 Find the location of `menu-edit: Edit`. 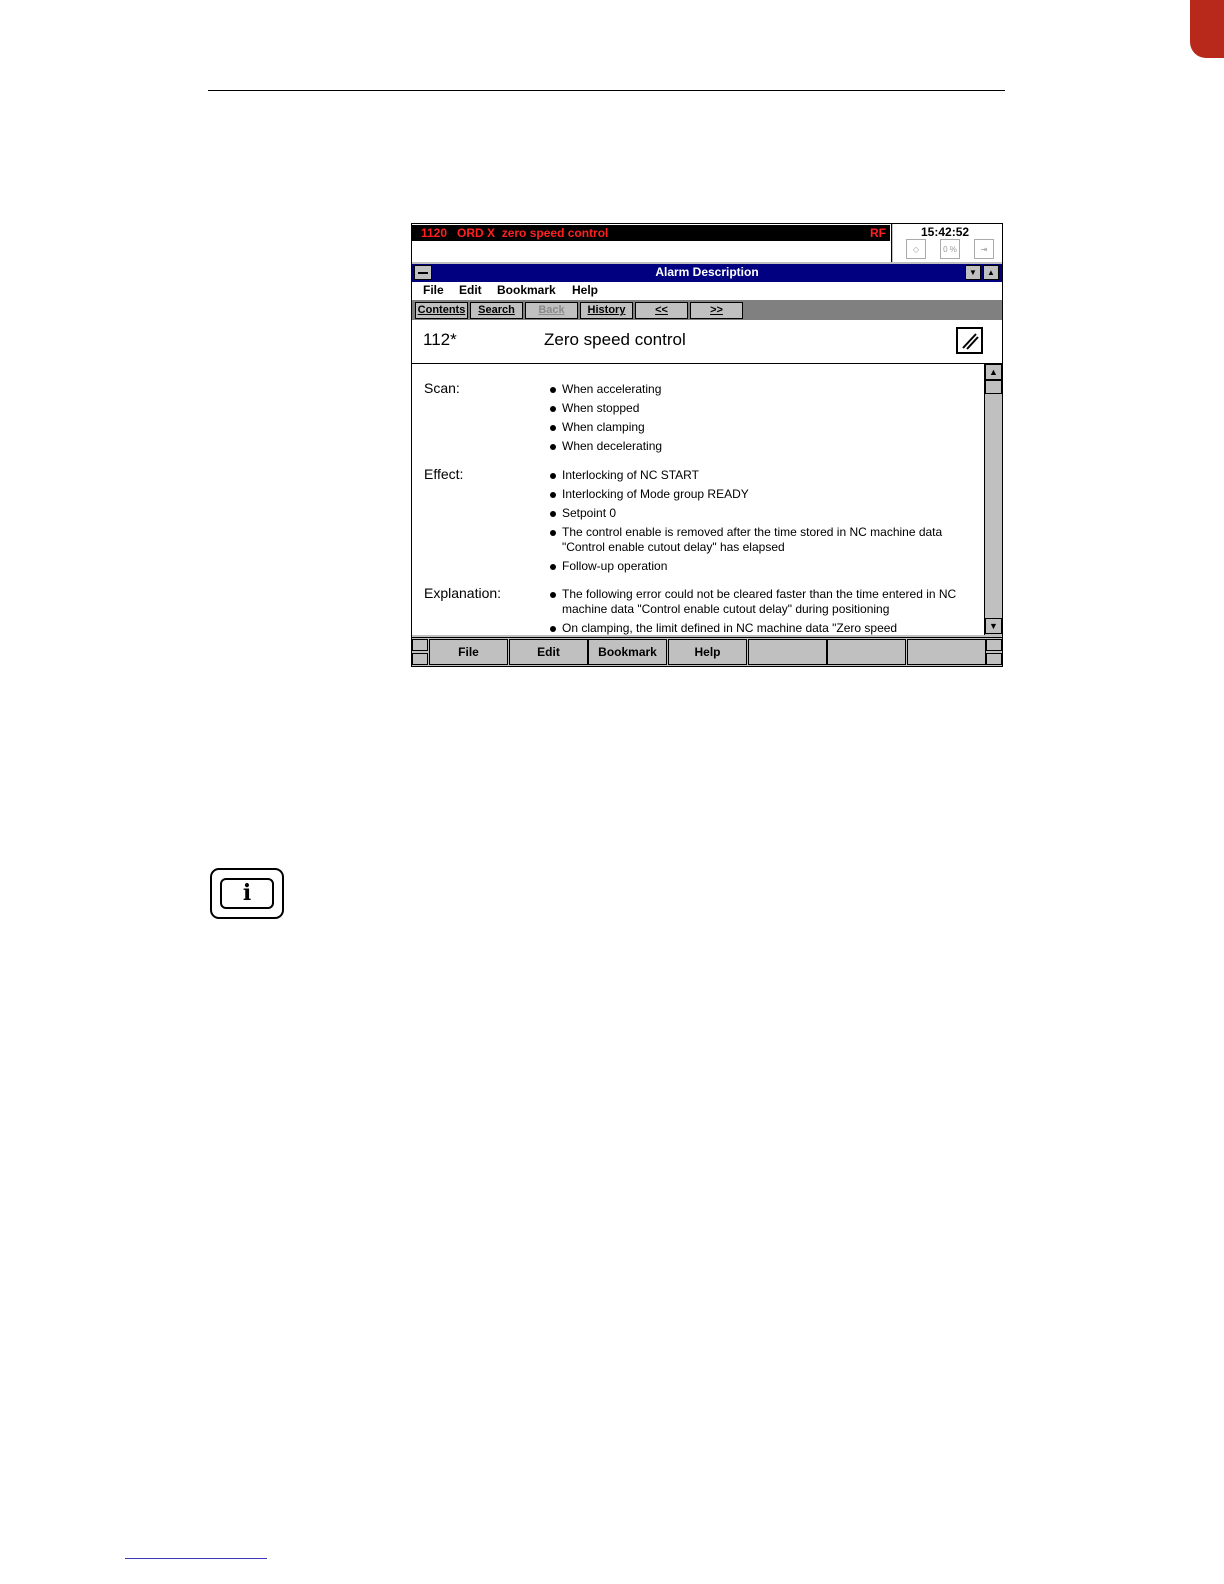

menu-edit: Edit is located at coordinates (470, 290).